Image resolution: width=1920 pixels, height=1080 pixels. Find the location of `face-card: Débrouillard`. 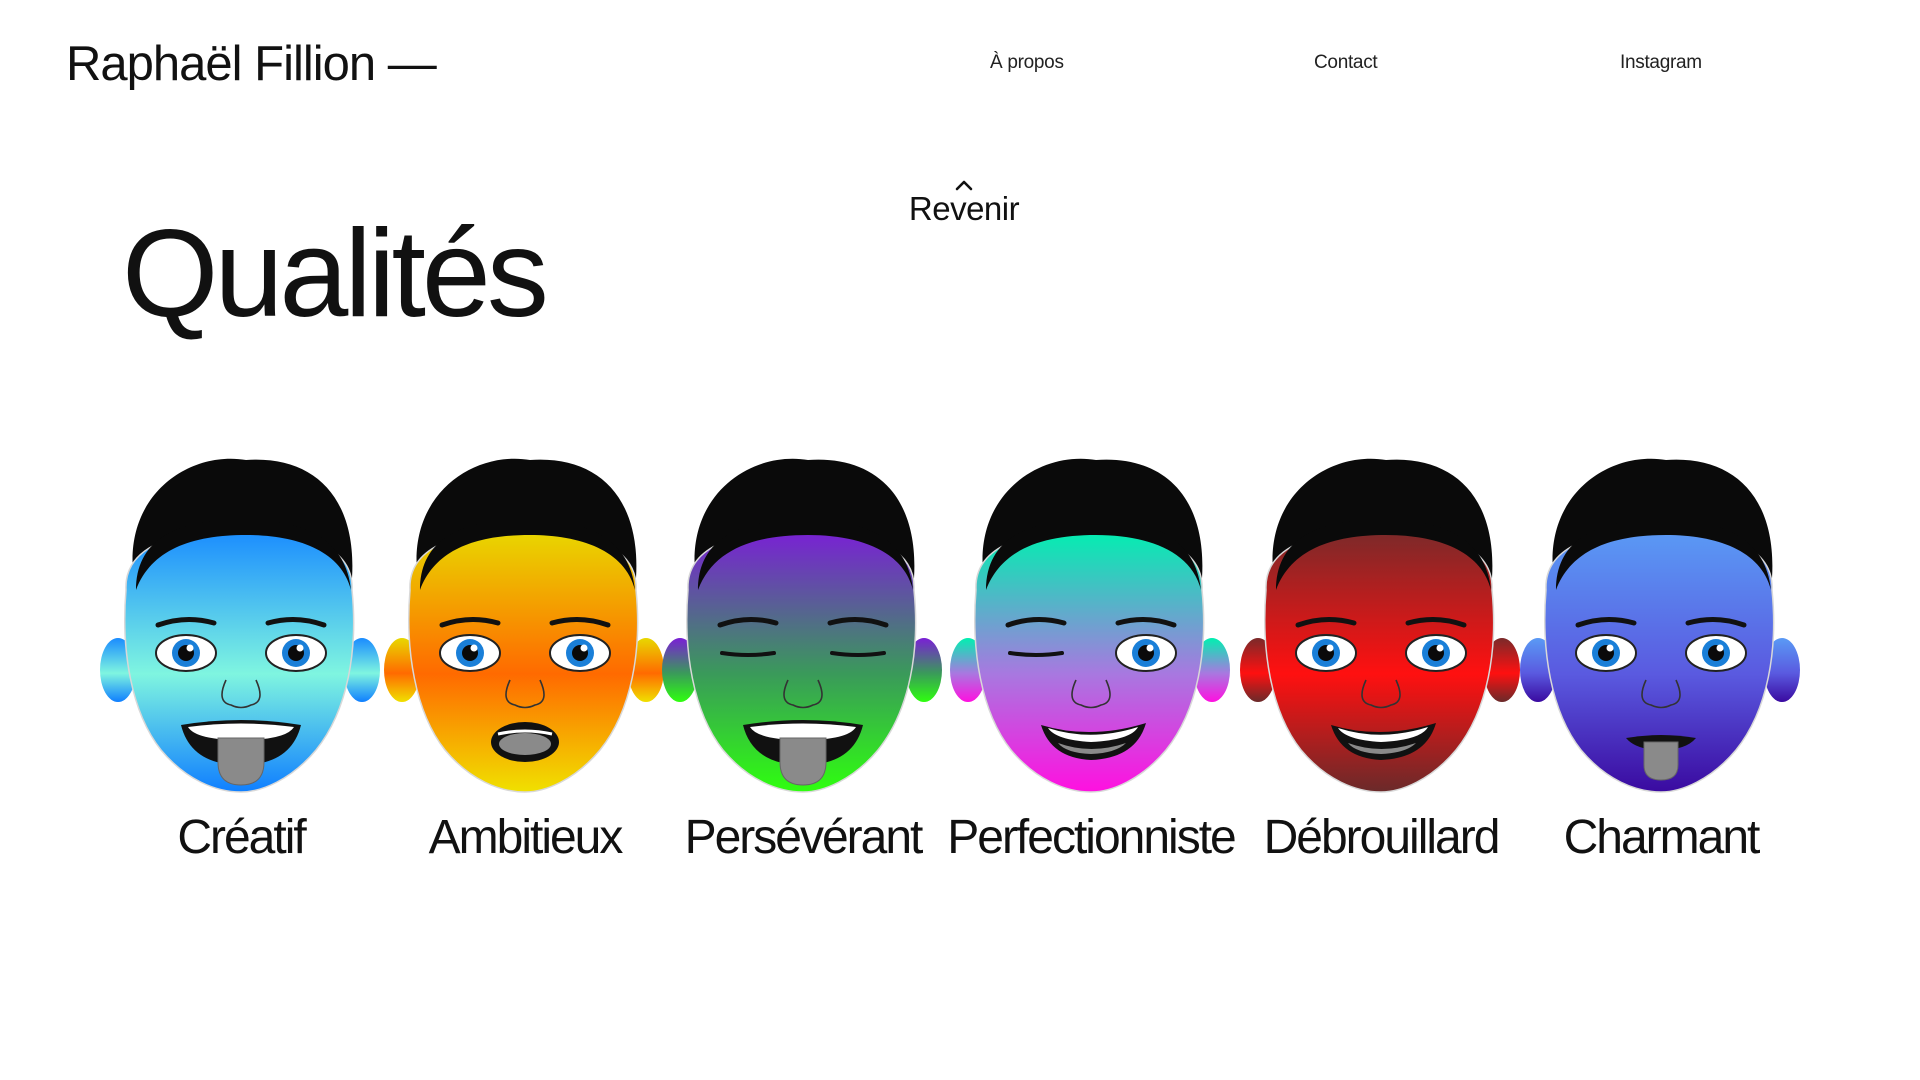

face-card: Débrouillard is located at coordinates (1381, 660).